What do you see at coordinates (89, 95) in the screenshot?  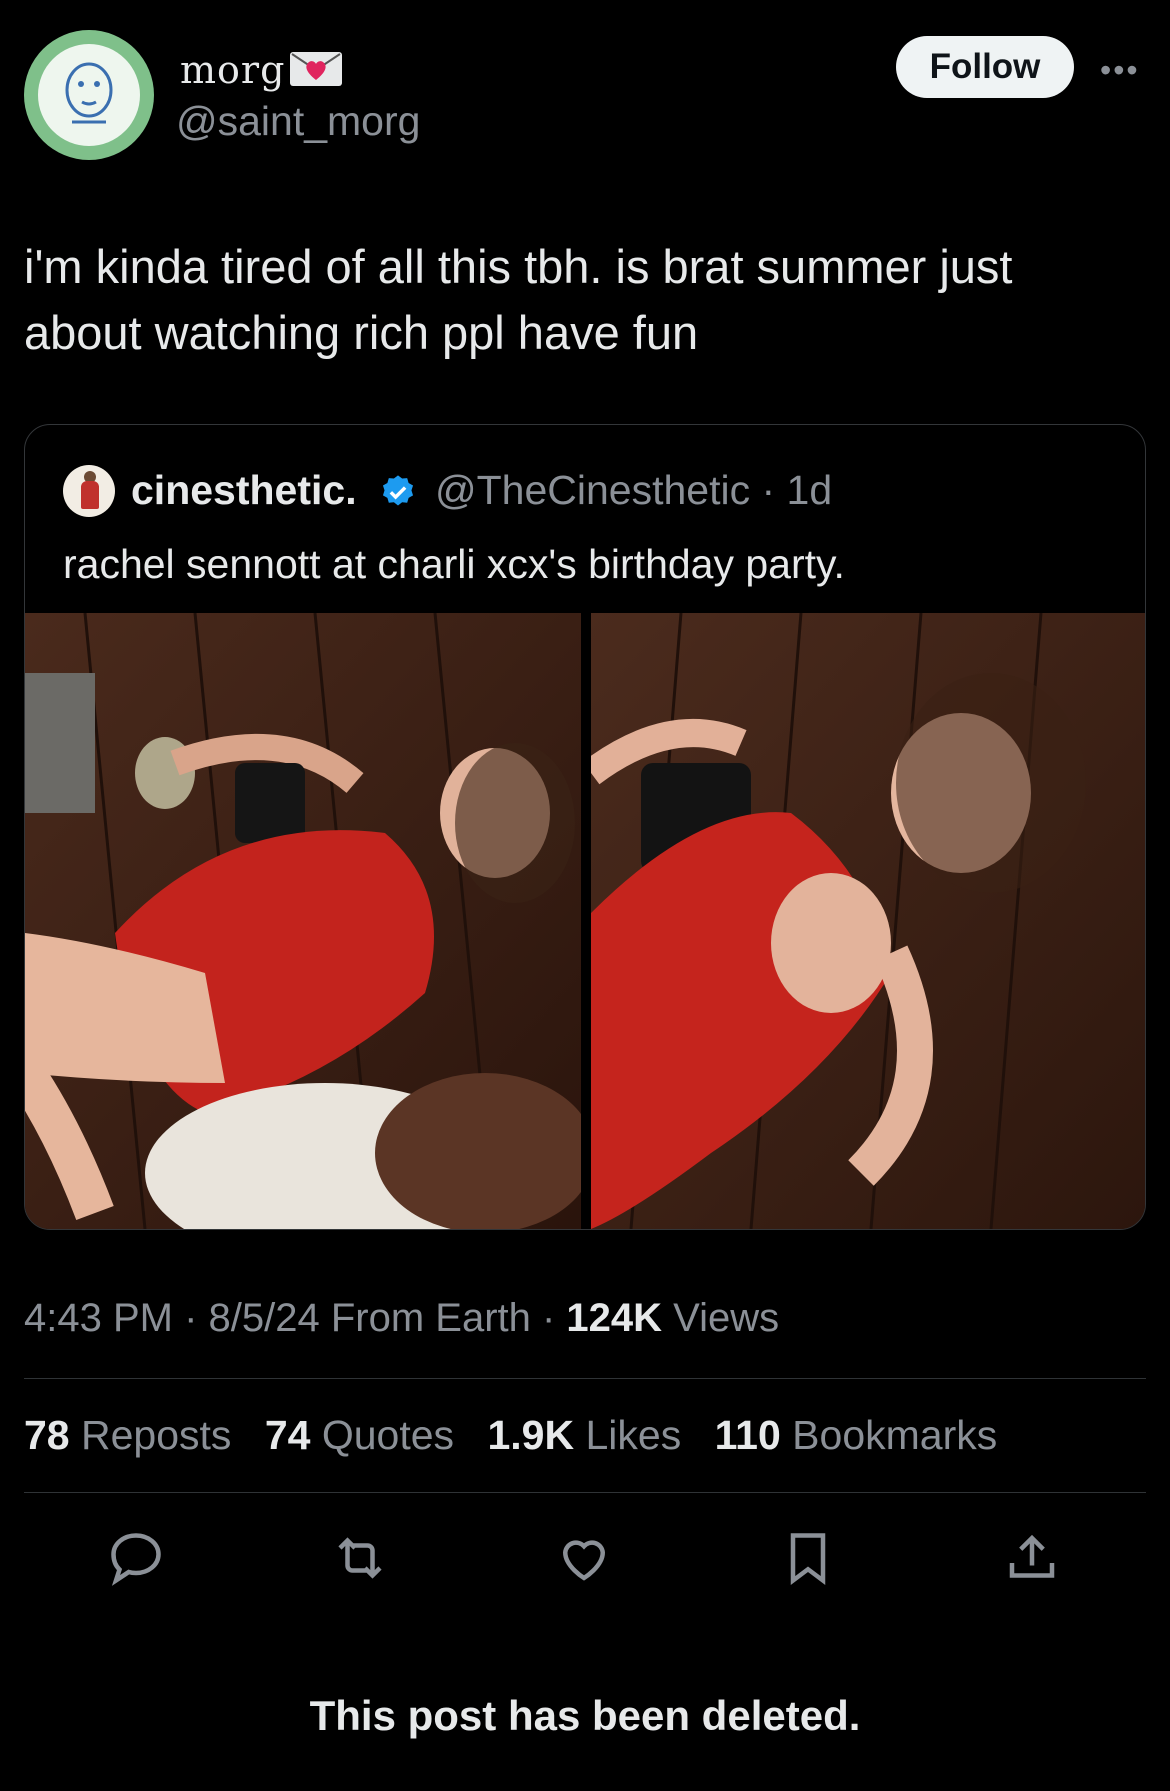 I see `author-avatar` at bounding box center [89, 95].